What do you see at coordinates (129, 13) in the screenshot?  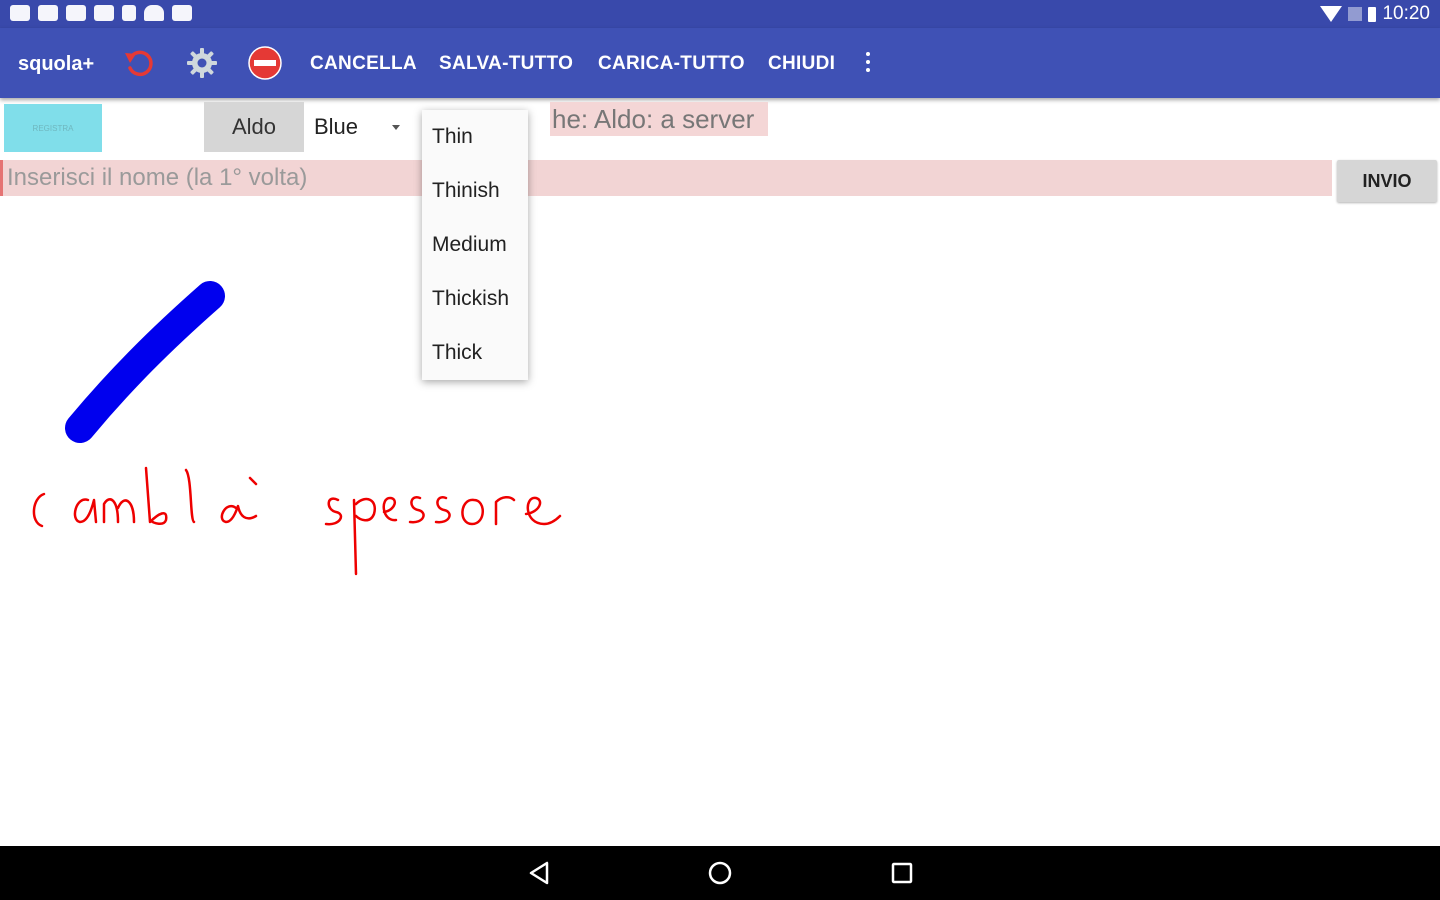 I see `sd-card-icon` at bounding box center [129, 13].